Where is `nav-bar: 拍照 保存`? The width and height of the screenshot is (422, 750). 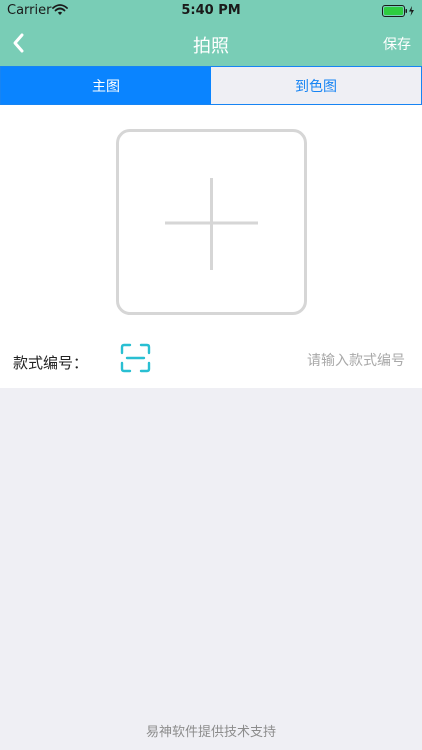 nav-bar: 拍照 保存 is located at coordinates (211, 43).